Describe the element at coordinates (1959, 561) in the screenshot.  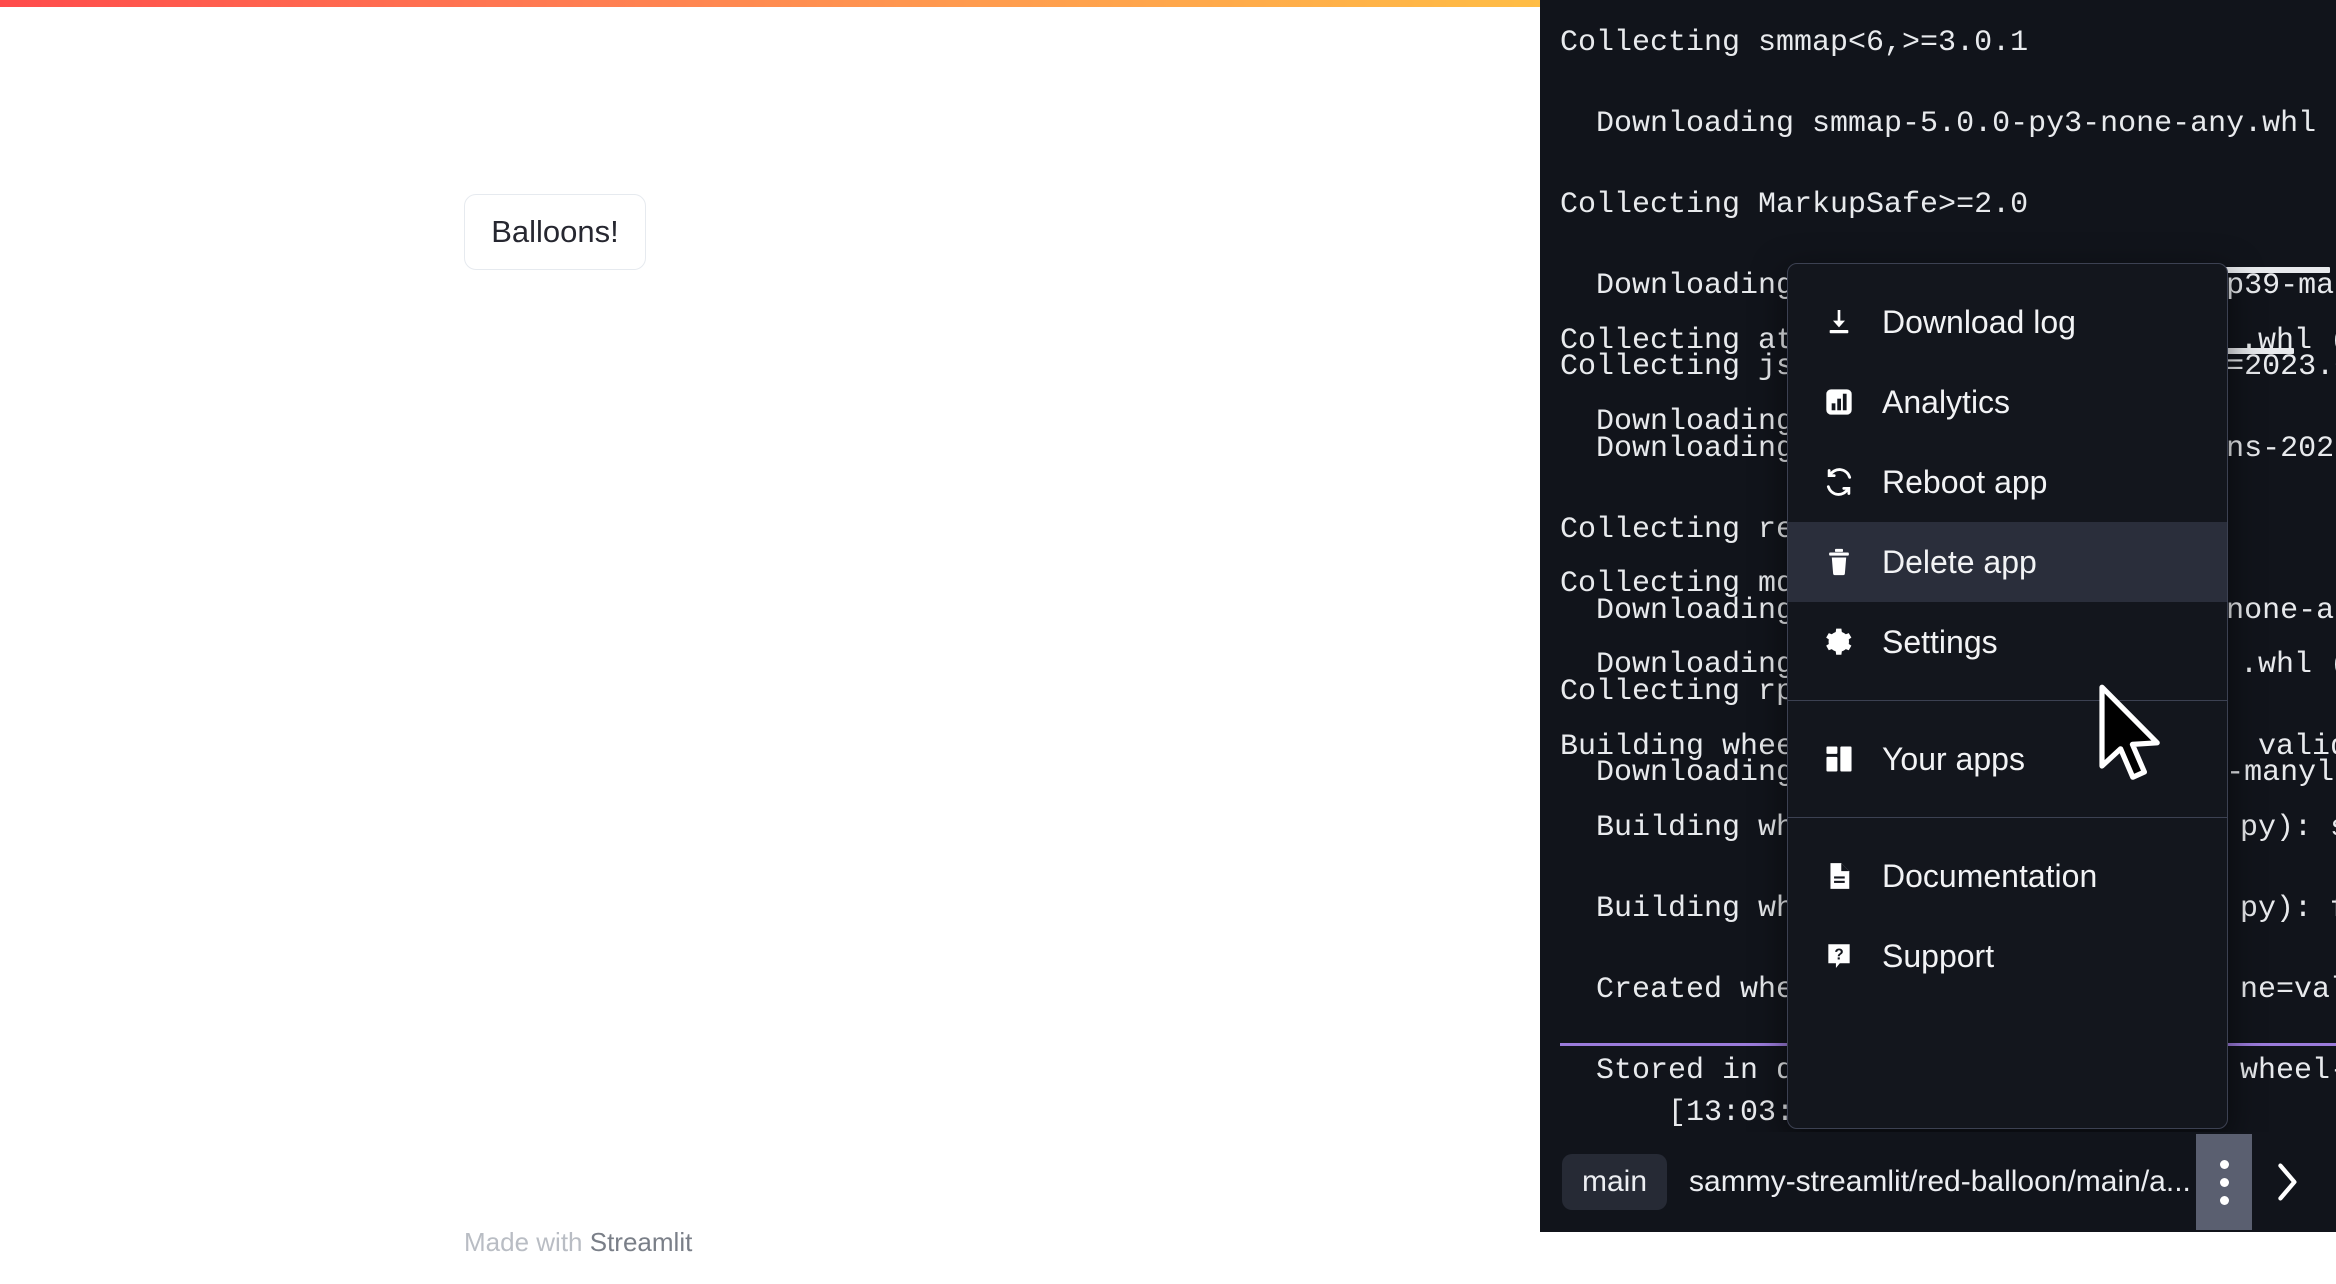
I see `menu-item-label: Delete app` at that location.